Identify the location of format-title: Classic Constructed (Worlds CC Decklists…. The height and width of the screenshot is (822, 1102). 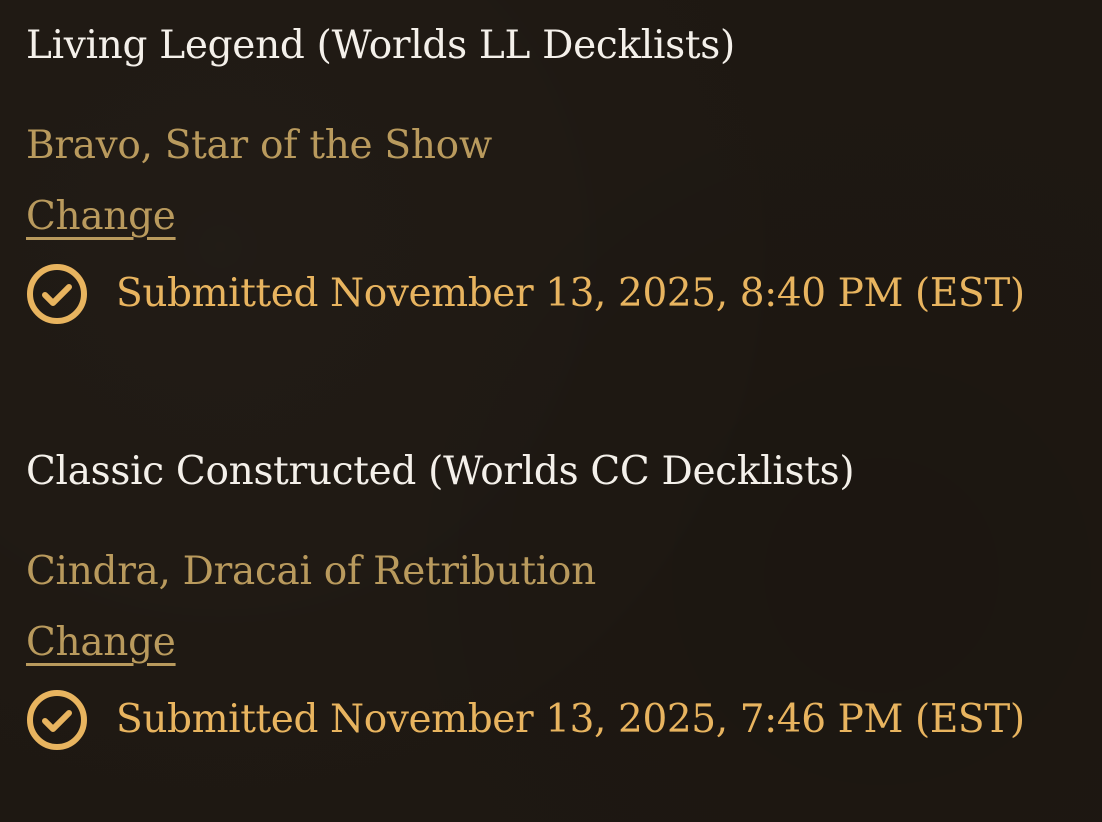
(440, 471).